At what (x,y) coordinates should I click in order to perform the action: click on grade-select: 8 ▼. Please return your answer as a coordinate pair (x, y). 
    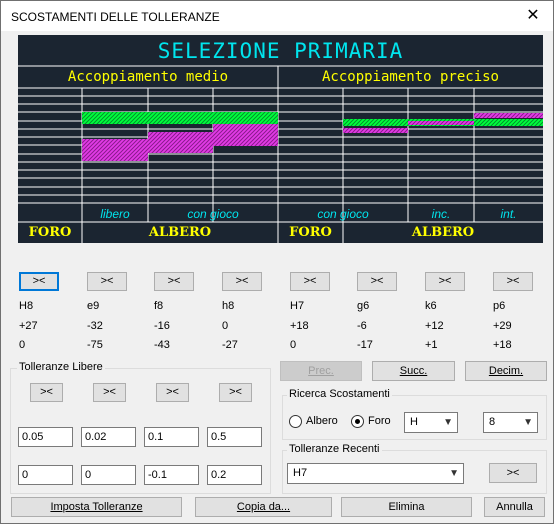
    Looking at the image, I should click on (510, 422).